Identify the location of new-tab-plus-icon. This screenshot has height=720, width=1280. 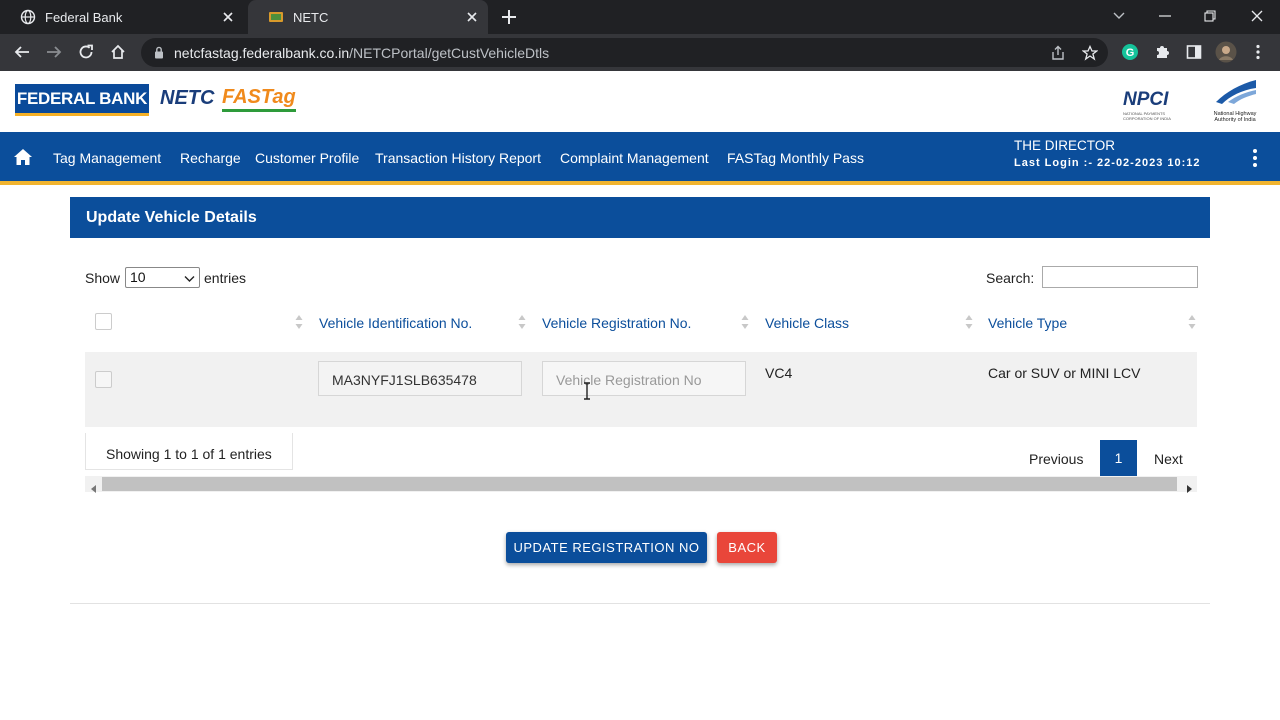
(509, 17).